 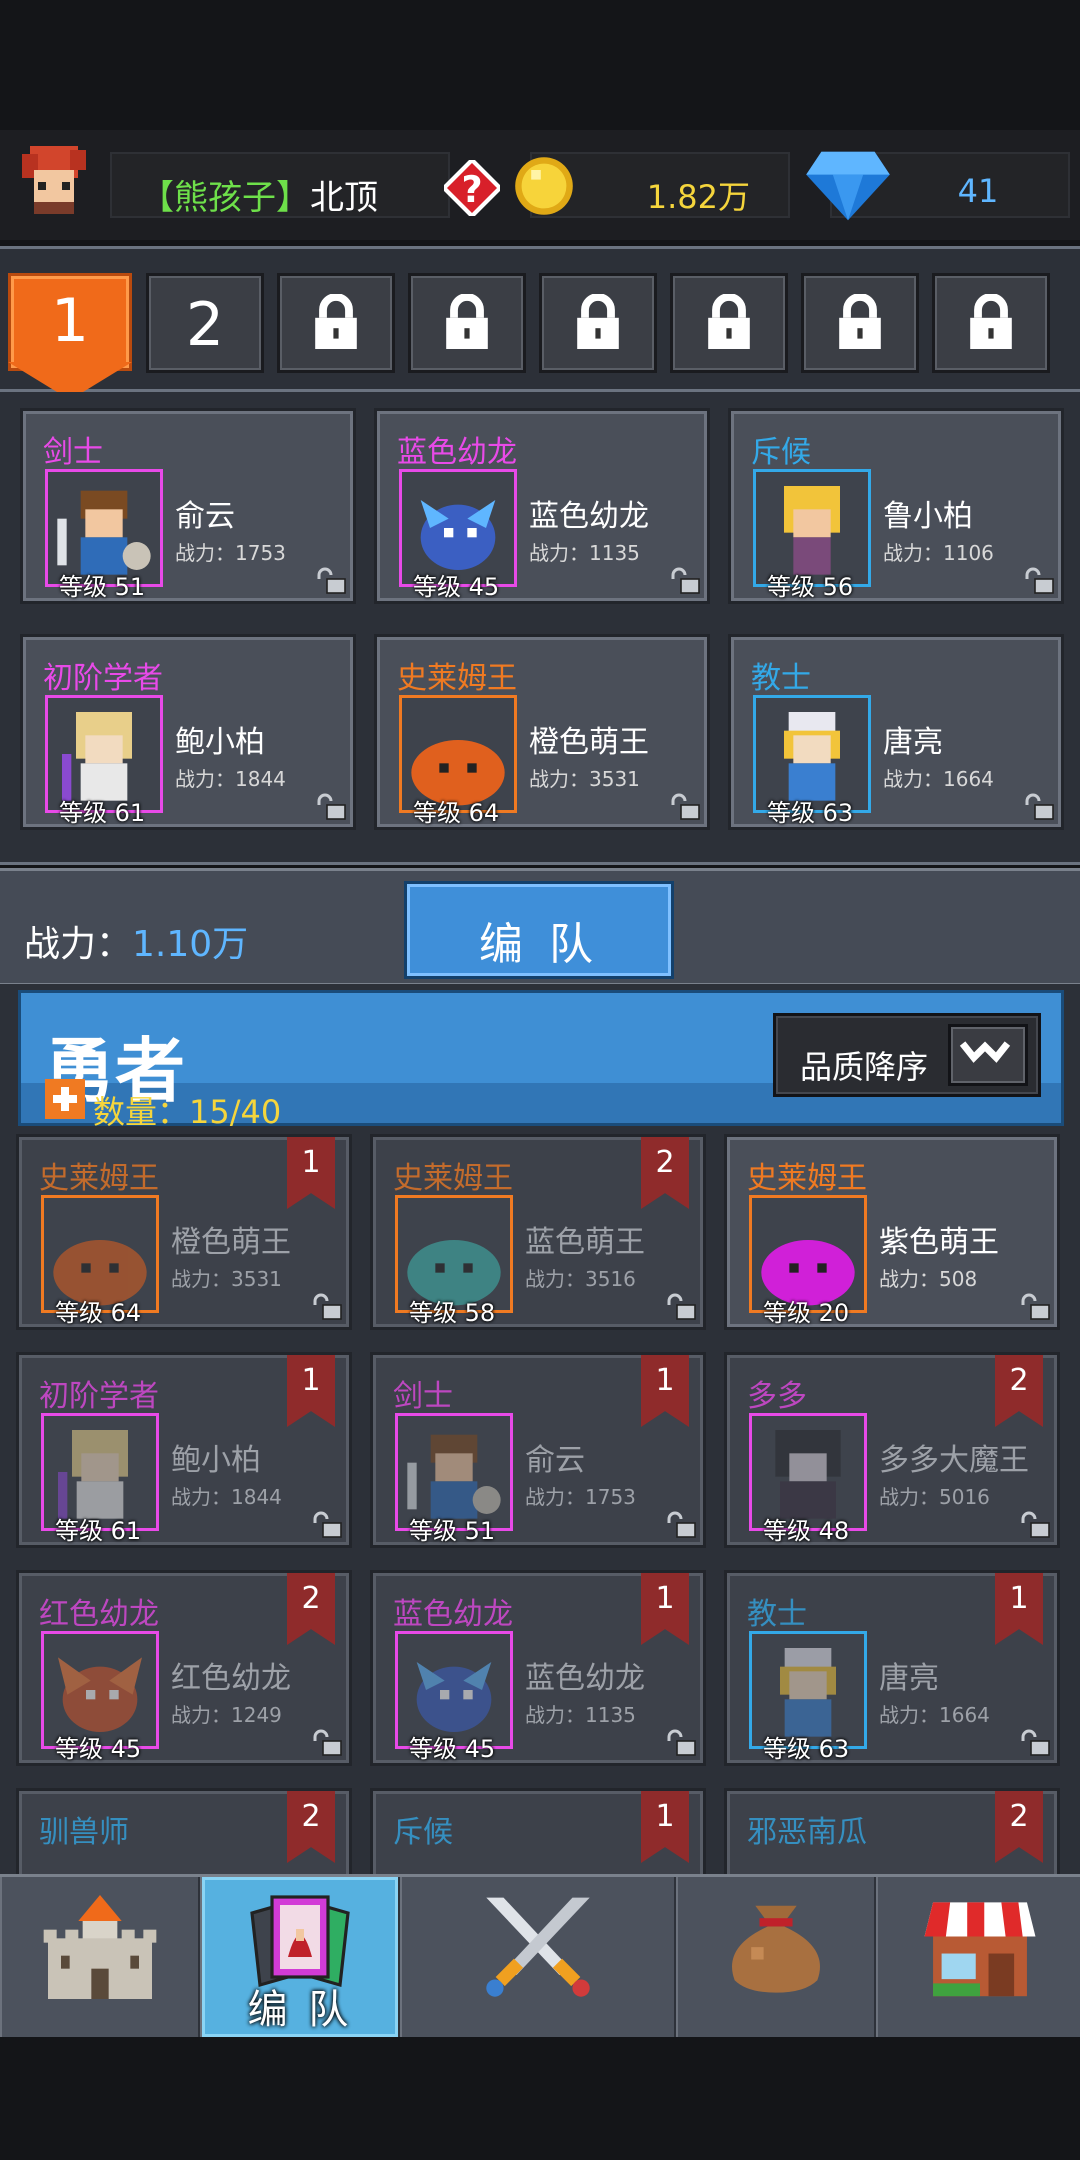 I want to click on nav-castle, so click(x=100, y=1957).